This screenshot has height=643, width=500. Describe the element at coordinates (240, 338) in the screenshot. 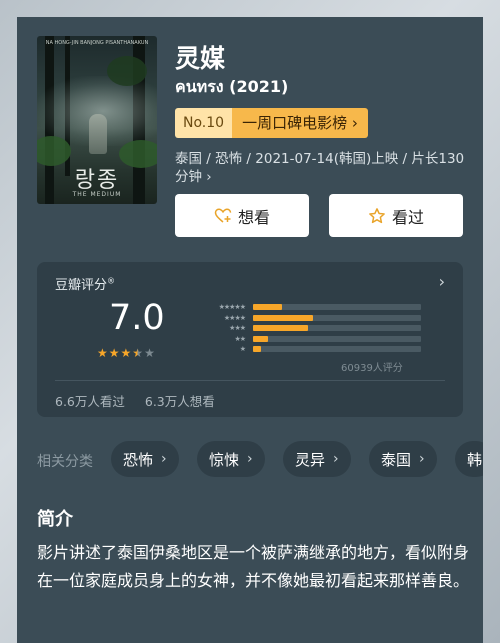

I see `star-level-icon: ★★` at that location.